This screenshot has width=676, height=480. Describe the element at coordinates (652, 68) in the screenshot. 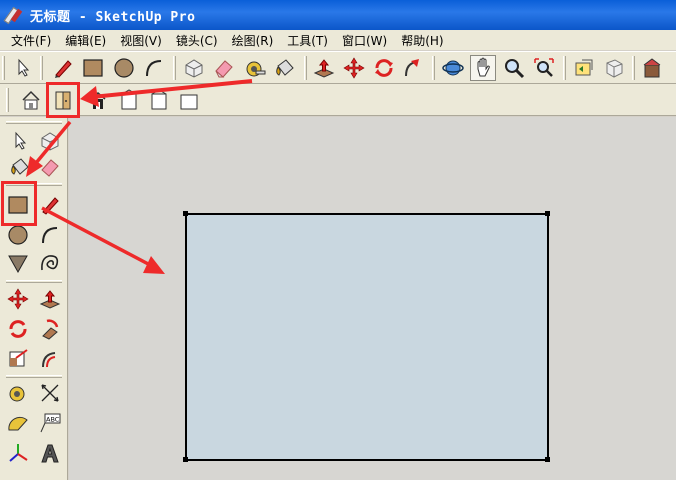

I see `warehouse-icon` at that location.